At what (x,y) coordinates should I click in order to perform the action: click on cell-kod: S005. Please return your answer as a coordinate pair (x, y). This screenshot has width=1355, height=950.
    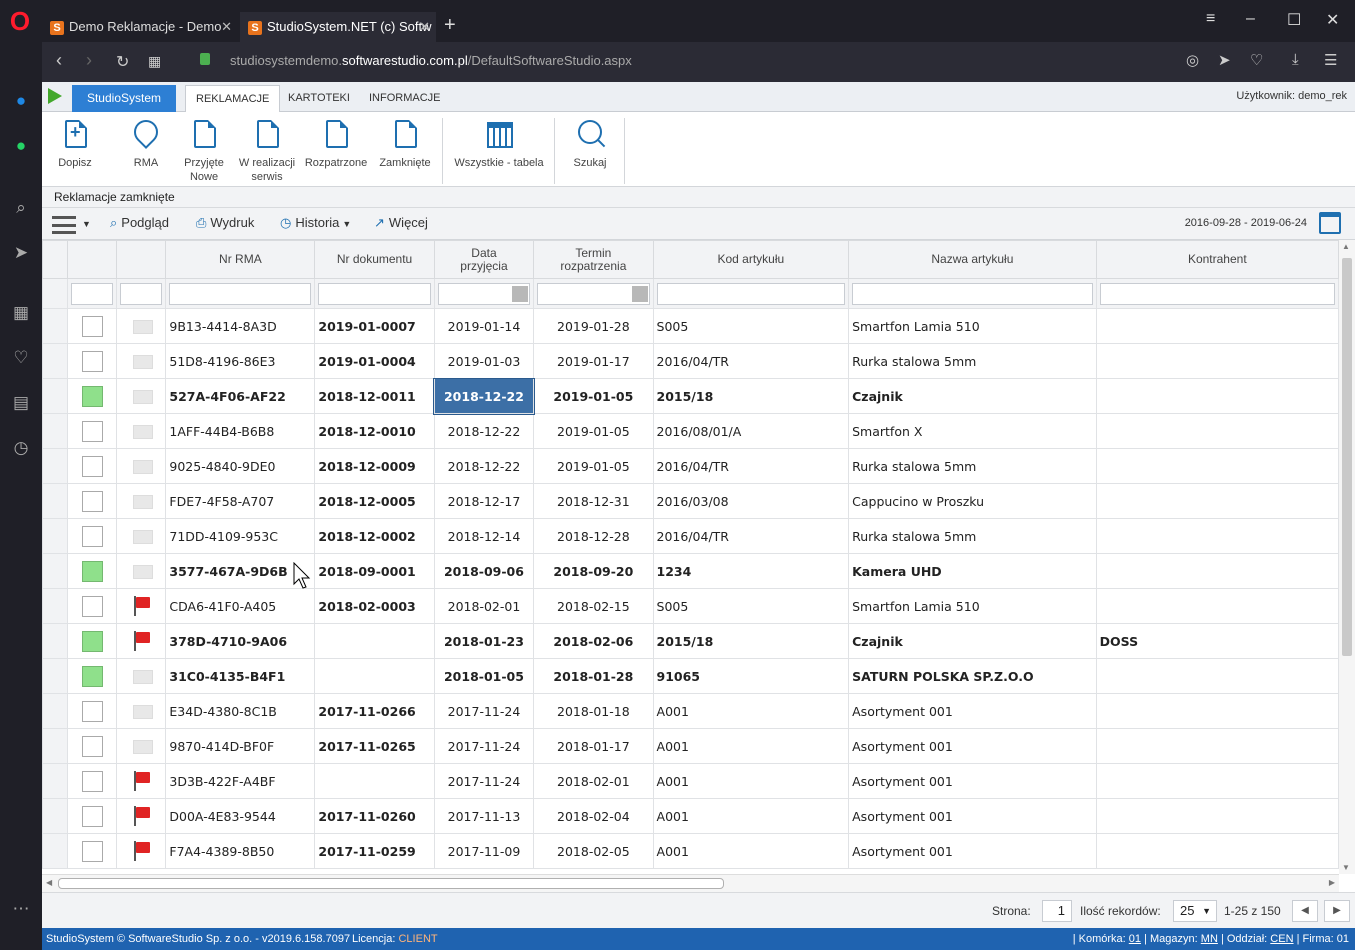
    Looking at the image, I should click on (751, 326).